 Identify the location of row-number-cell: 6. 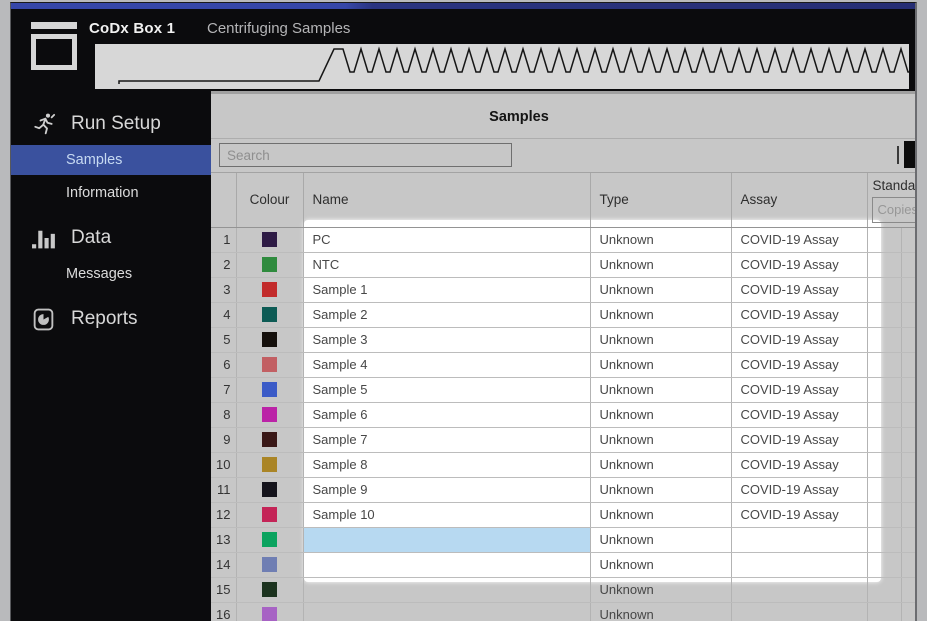
(224, 365).